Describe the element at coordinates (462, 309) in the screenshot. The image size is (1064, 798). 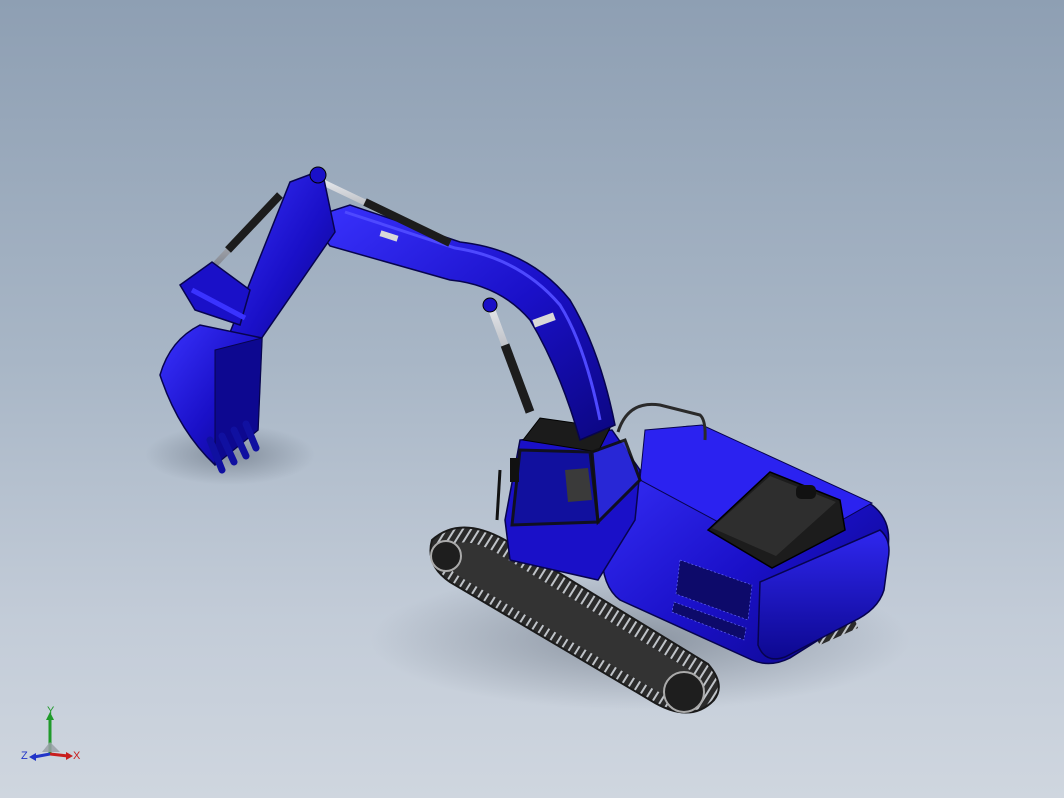
I see `boom` at that location.